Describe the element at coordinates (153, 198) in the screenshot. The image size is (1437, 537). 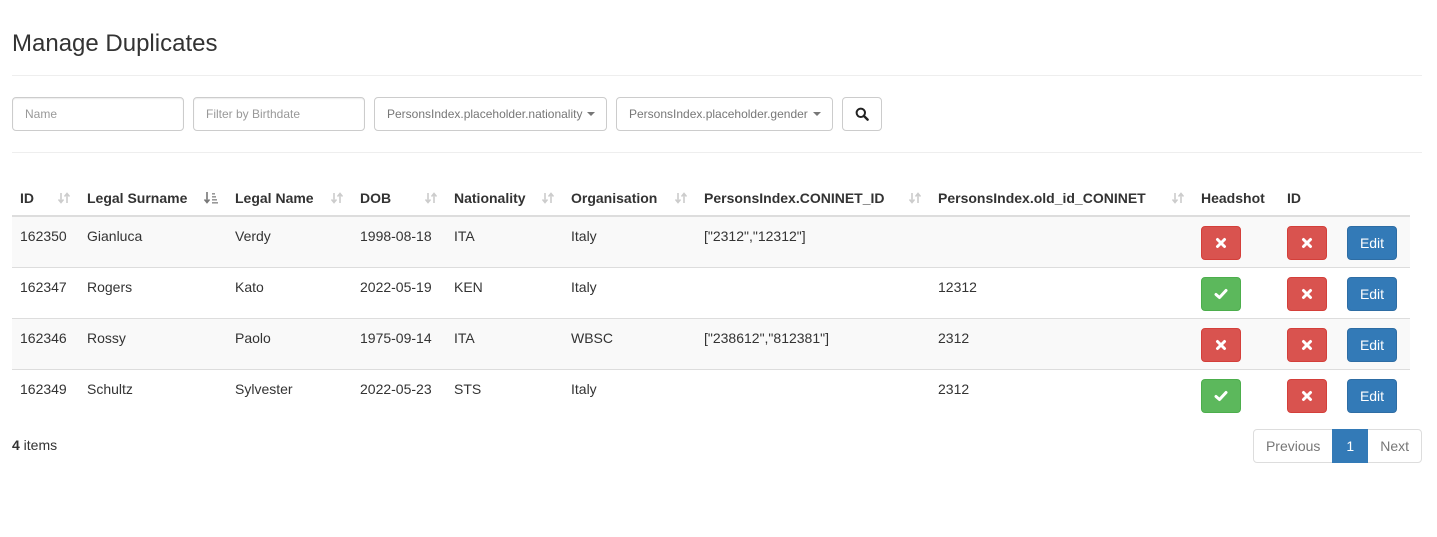
I see `column-header-legal-surname: Legal Surname` at that location.